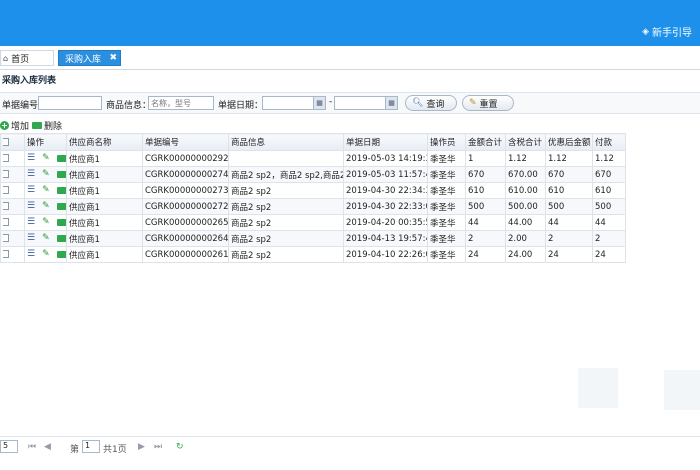 Image resolution: width=700 pixels, height=470 pixels. Describe the element at coordinates (569, 142) in the screenshot. I see `column-header: 优惠后金额` at that location.